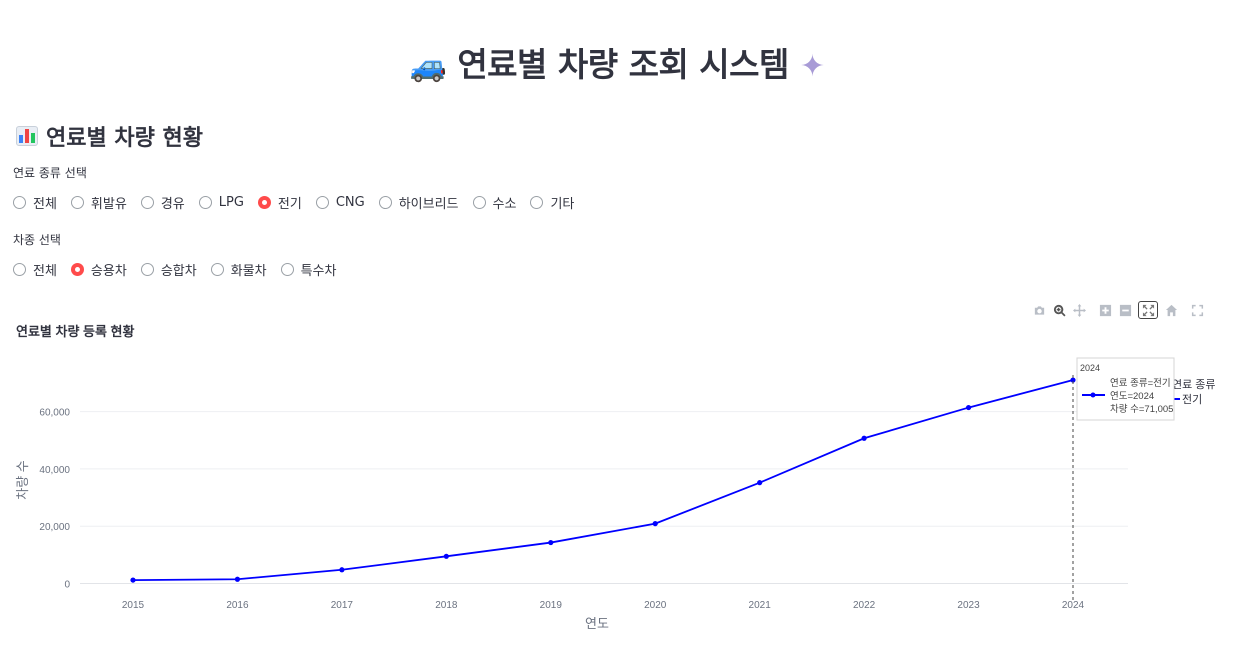  Describe the element at coordinates (1093, 395) in the screenshot. I see `tooltip-swatch-marker` at that location.